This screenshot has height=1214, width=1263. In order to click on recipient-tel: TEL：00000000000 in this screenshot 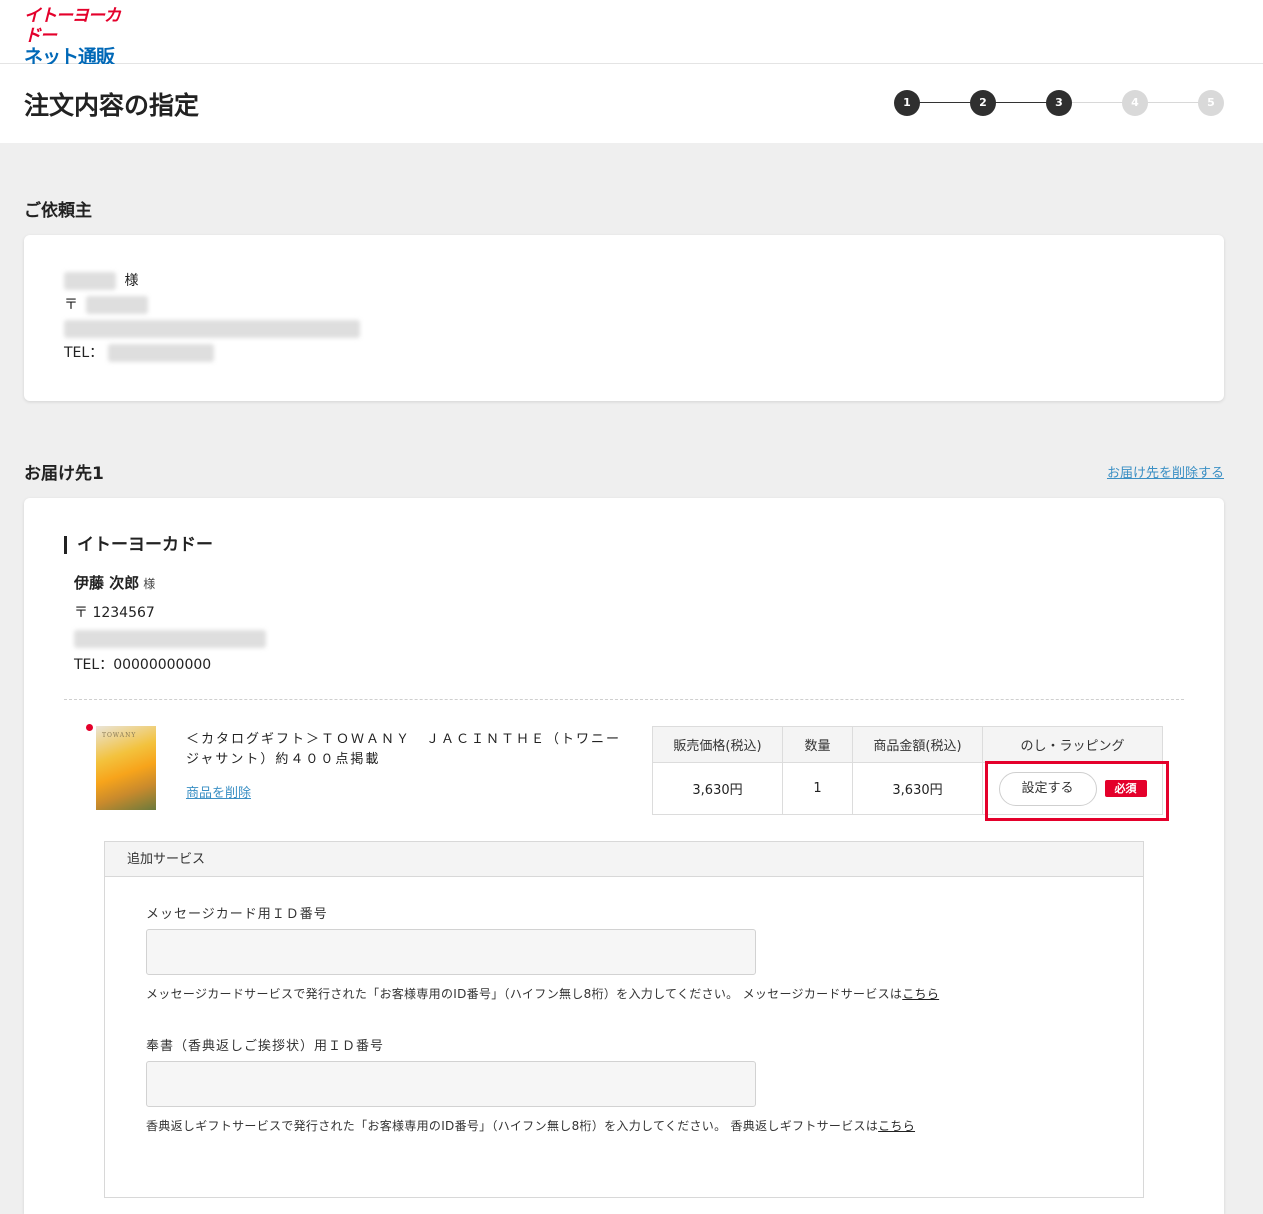, I will do `click(143, 665)`.